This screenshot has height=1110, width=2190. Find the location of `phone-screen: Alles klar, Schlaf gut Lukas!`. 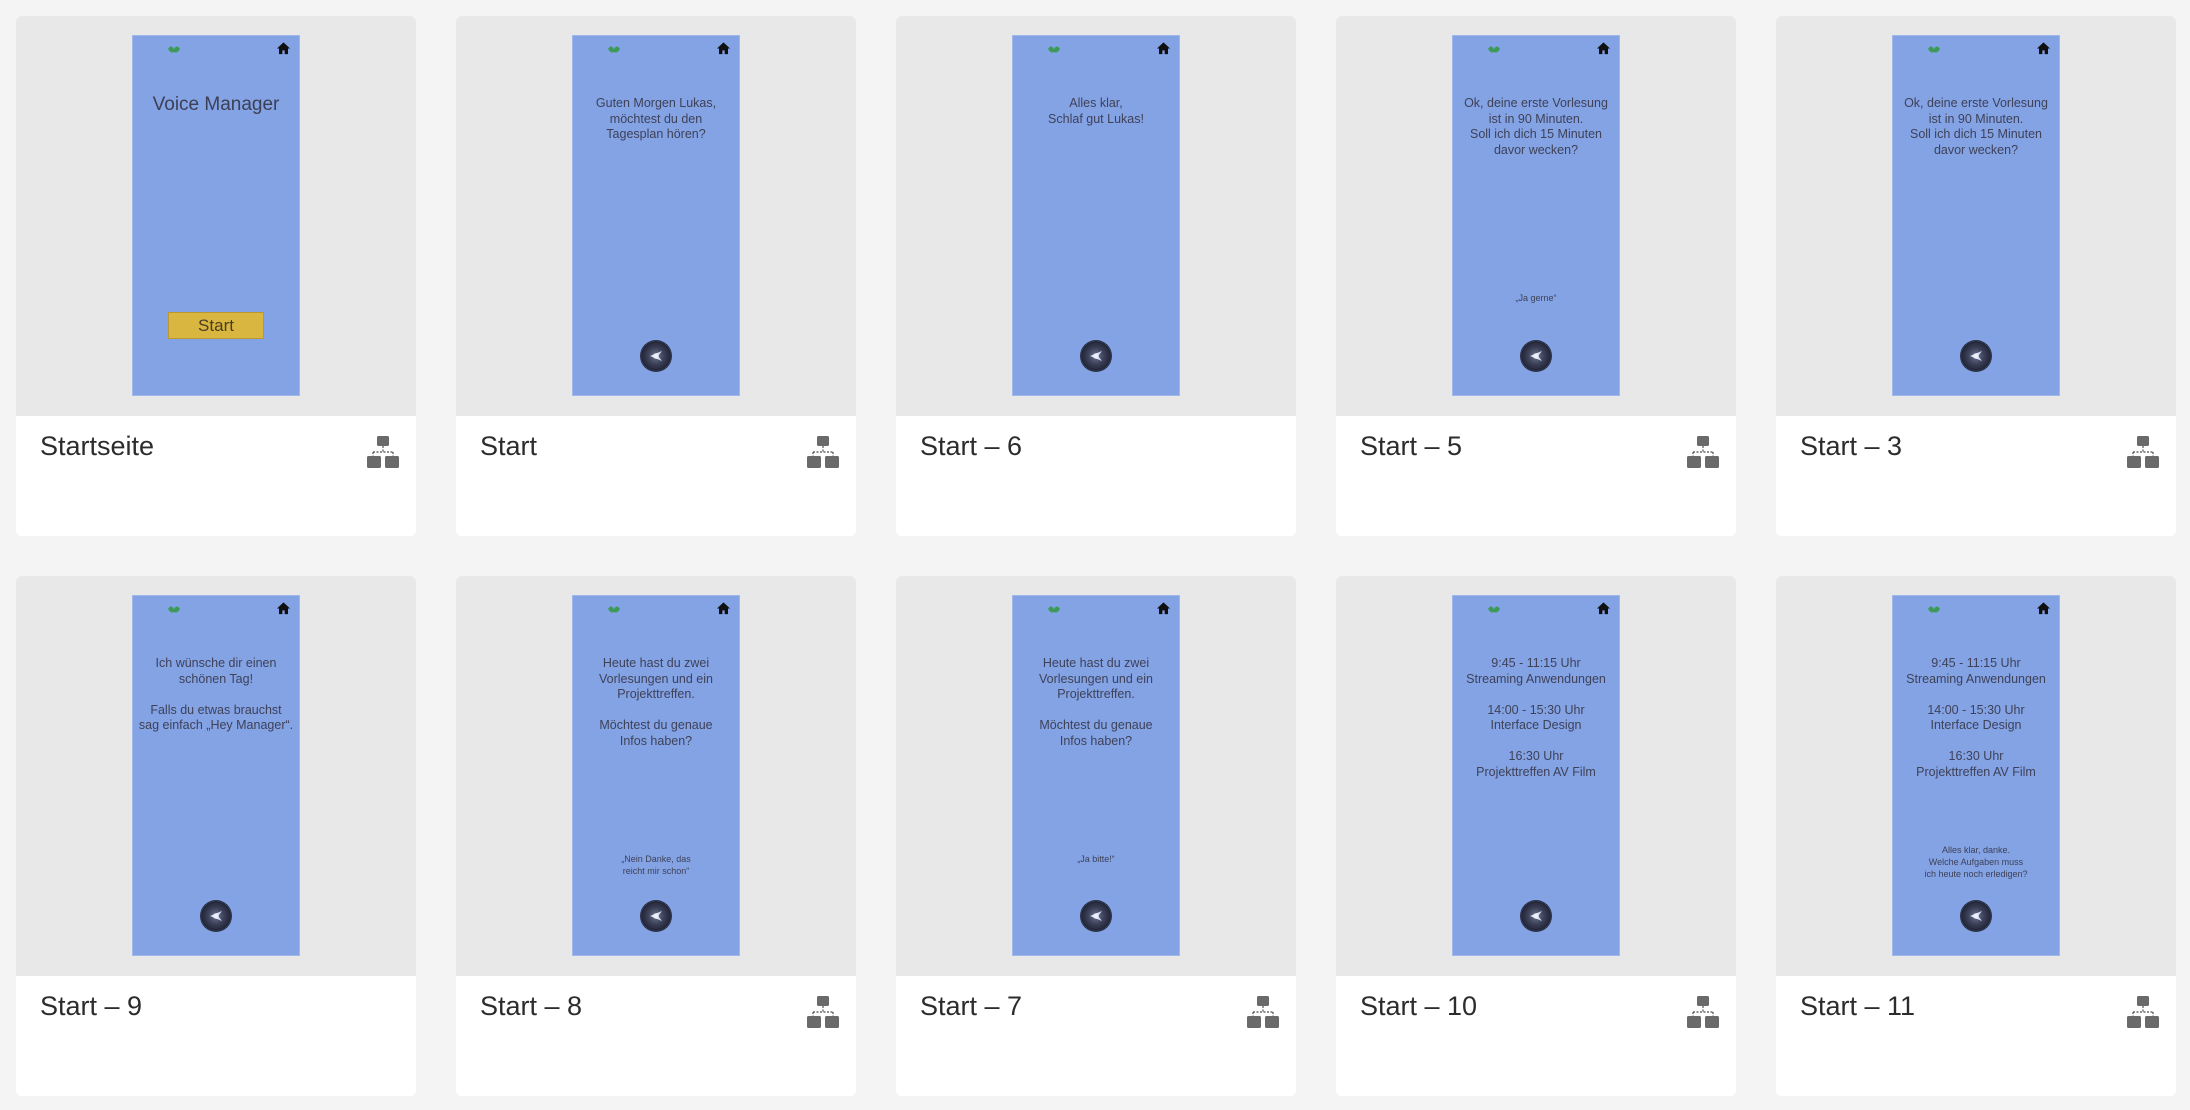

phone-screen: Alles klar, Schlaf gut Lukas! is located at coordinates (1096, 215).